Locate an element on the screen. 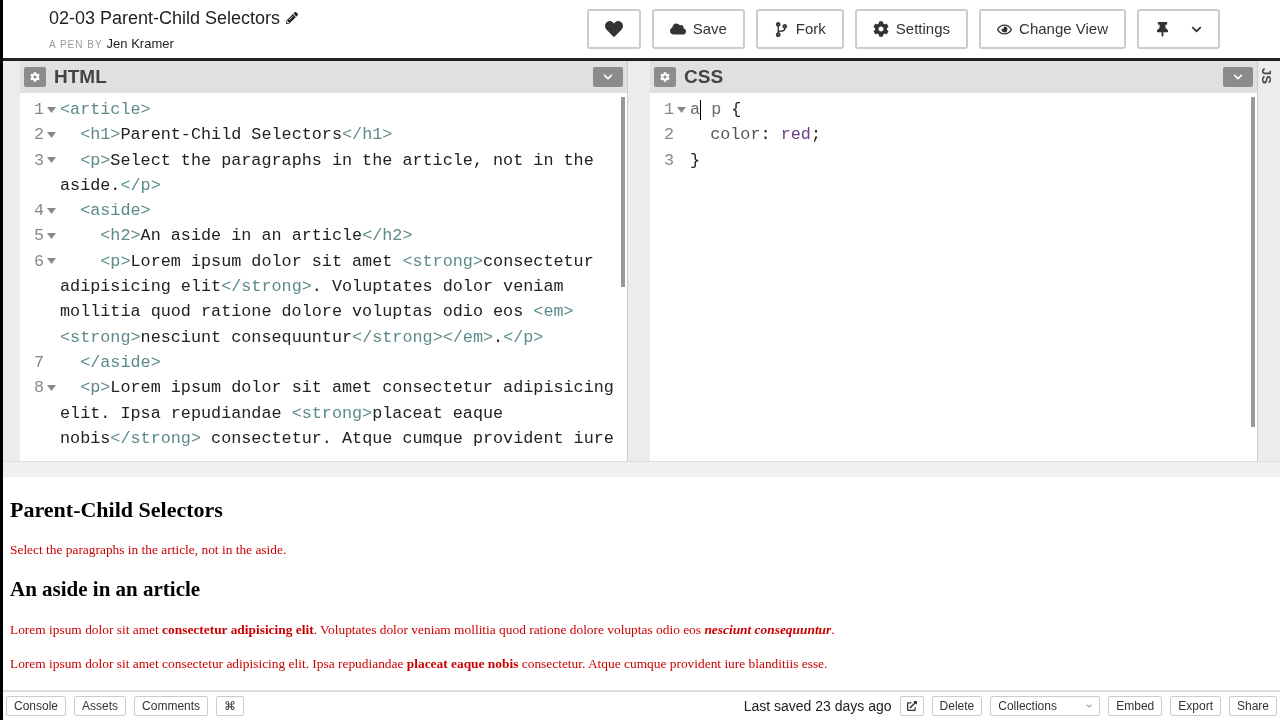  line-number: 5 is located at coordinates (38, 236).